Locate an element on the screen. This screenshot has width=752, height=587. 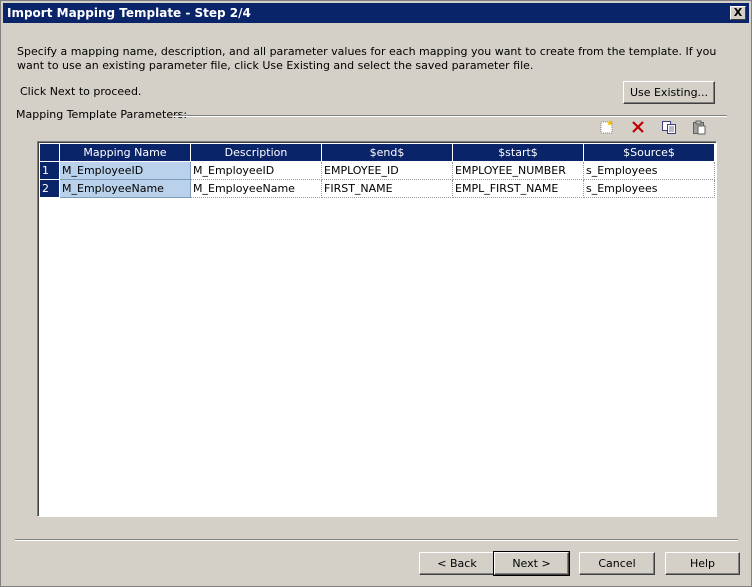
cancel-button: Cancel is located at coordinates (617, 563).